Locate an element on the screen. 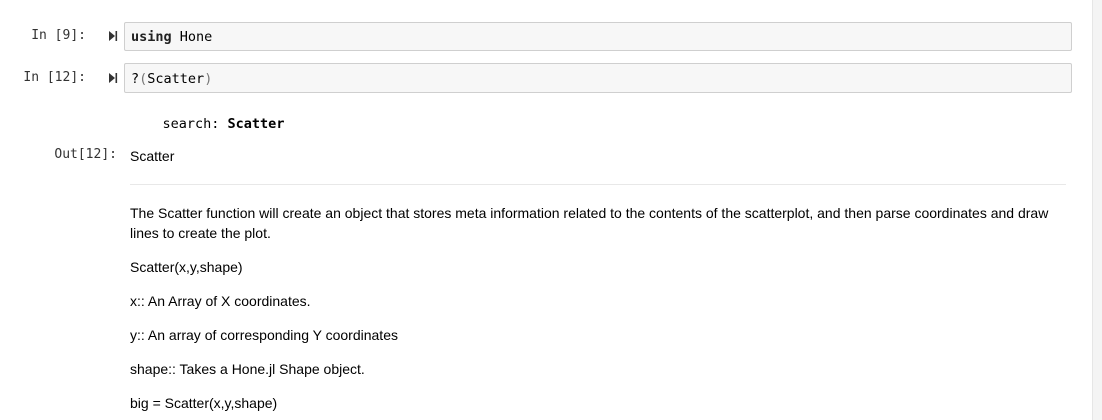 The height and width of the screenshot is (420, 1102). code-text: using Hone is located at coordinates (171, 37).